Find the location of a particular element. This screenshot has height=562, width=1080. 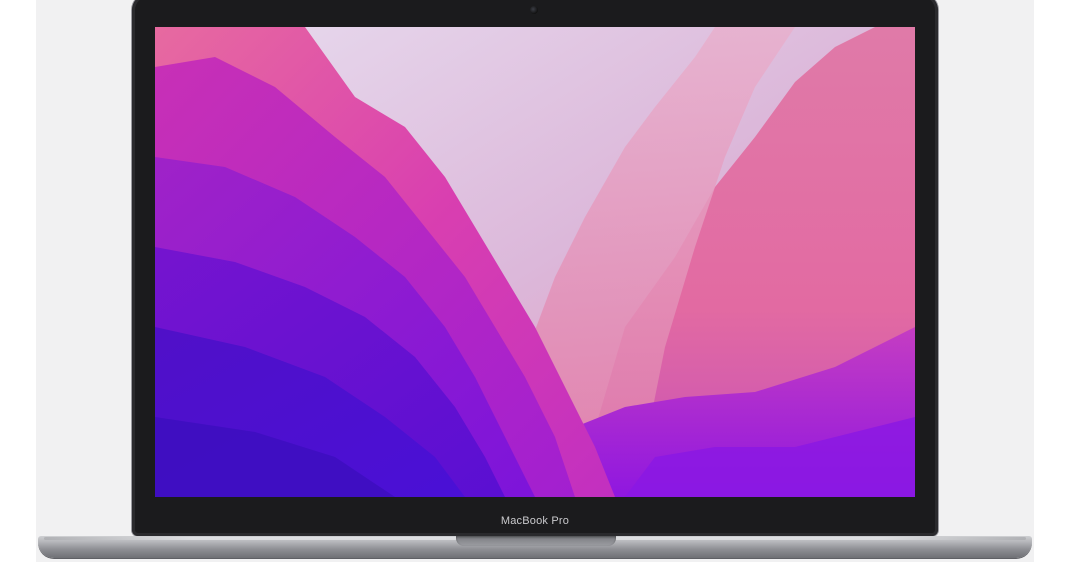

camera-icon is located at coordinates (534, 10).